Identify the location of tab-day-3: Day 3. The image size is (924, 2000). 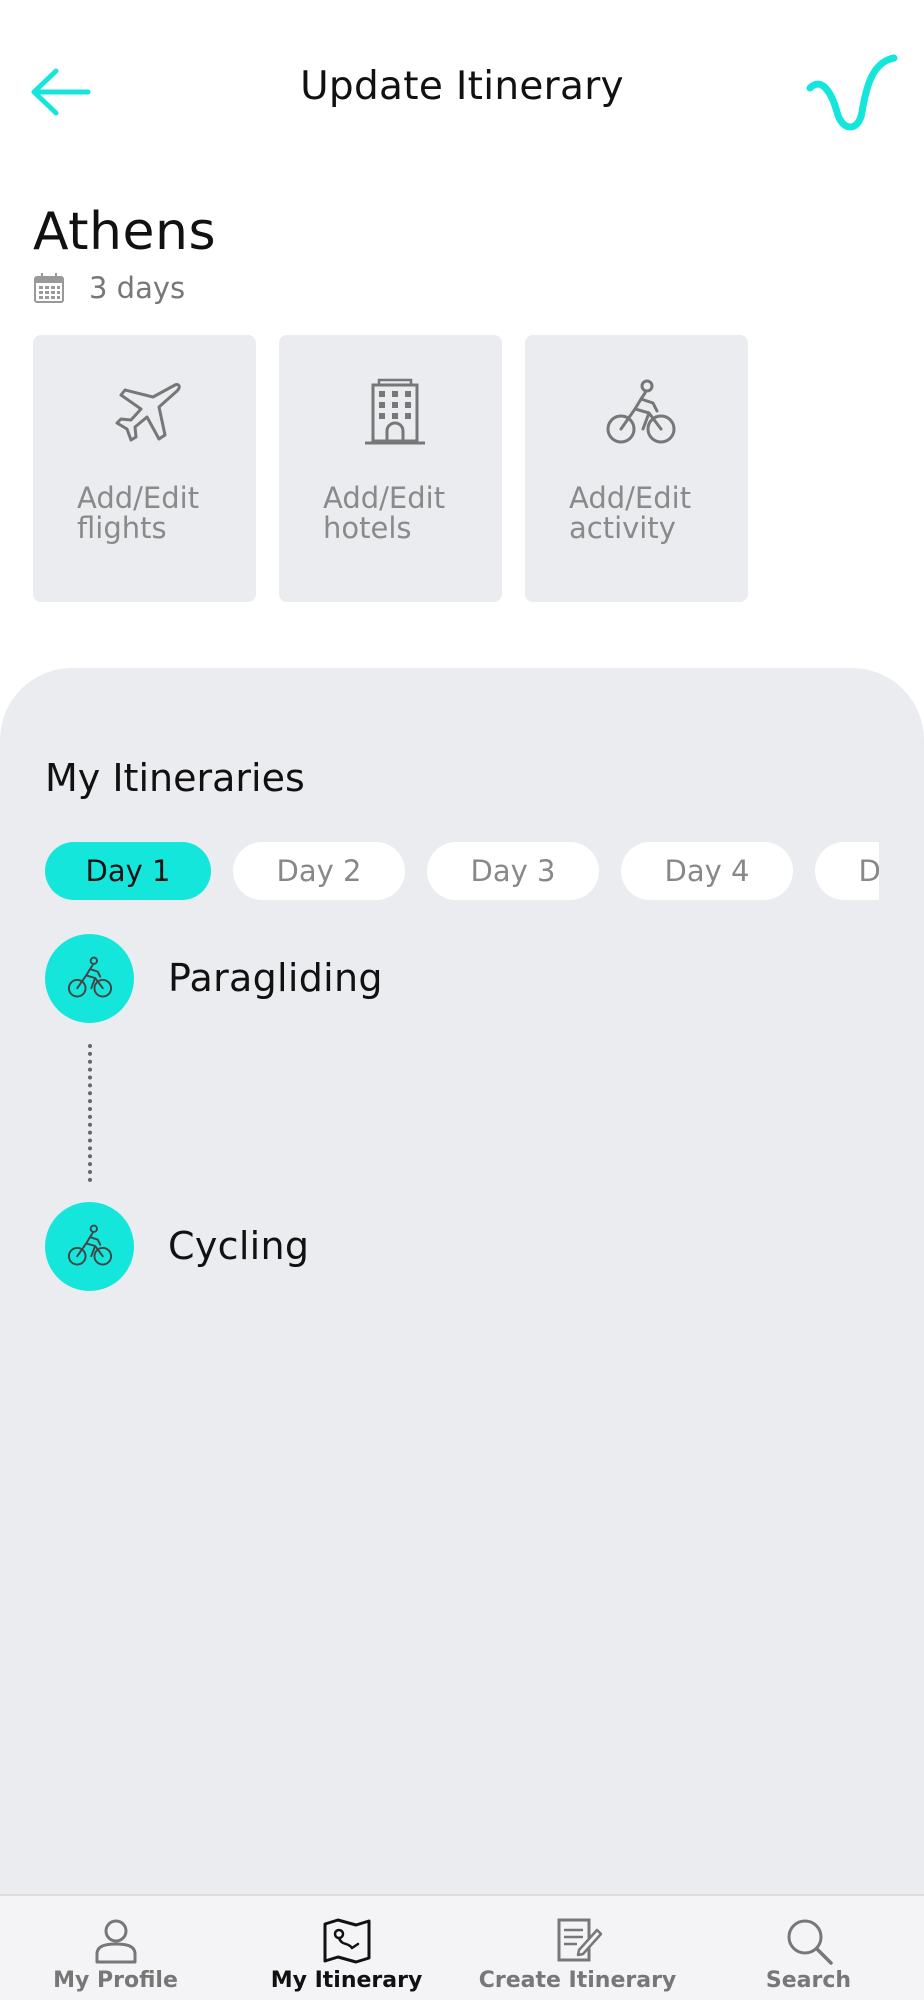
(513, 871).